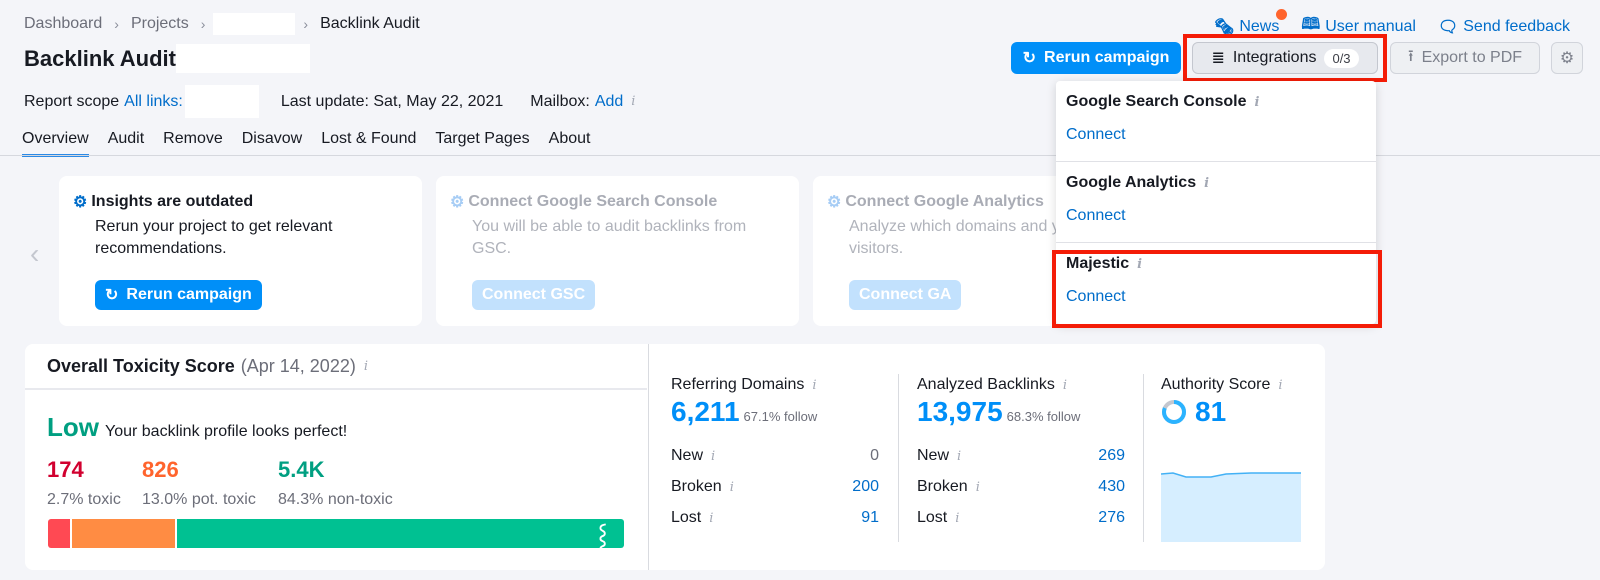  I want to click on card-rerun-button: ↻ Rerun campaign, so click(178, 295).